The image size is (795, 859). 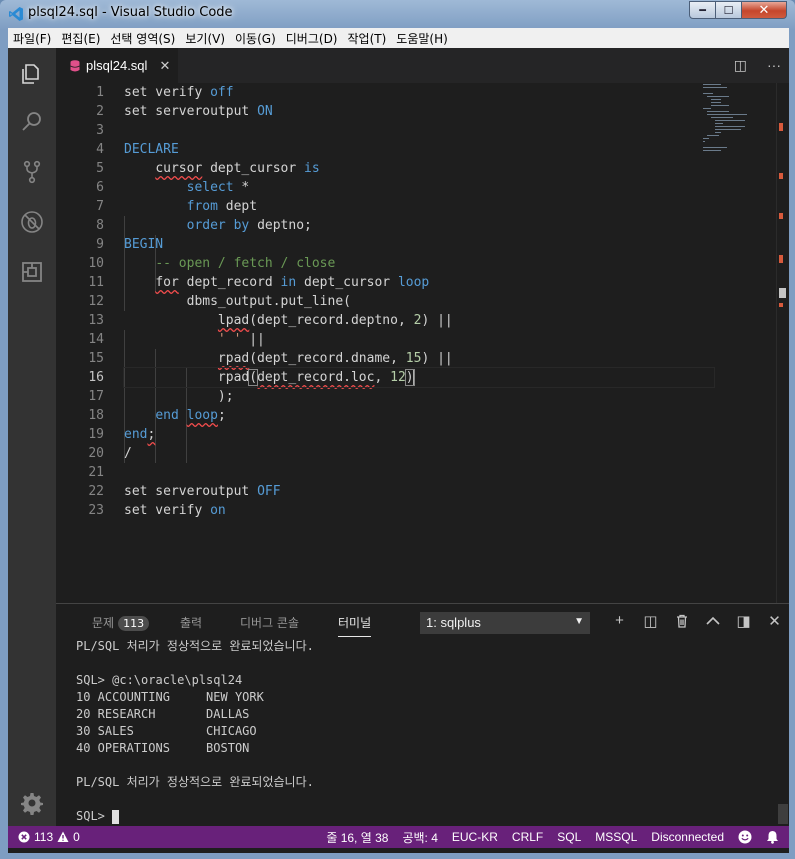 I want to click on line-number: 21, so click(x=96, y=472).